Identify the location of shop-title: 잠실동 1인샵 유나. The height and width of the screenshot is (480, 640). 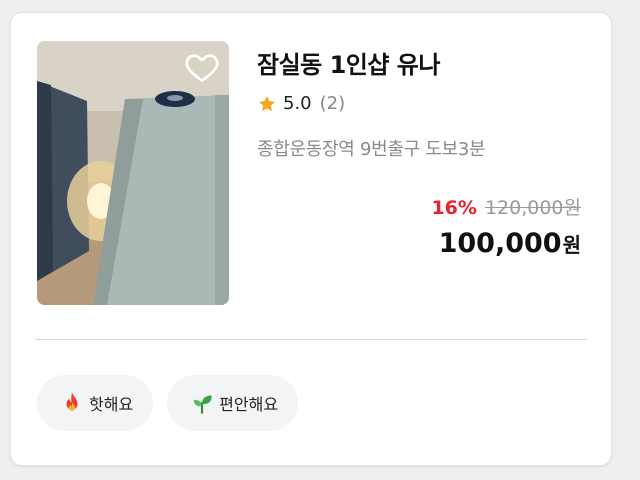
(348, 62).